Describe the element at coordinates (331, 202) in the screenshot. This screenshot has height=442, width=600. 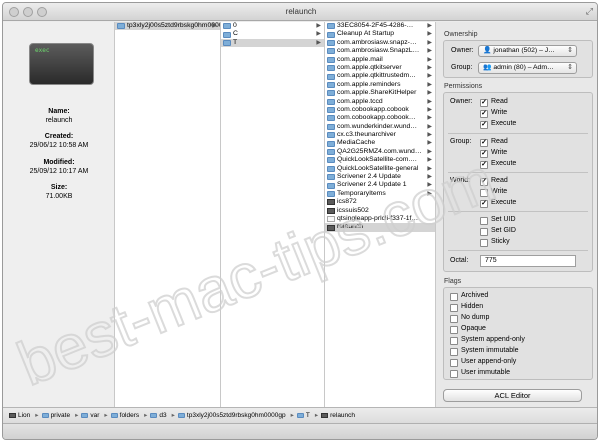
I see `file-icon` at that location.